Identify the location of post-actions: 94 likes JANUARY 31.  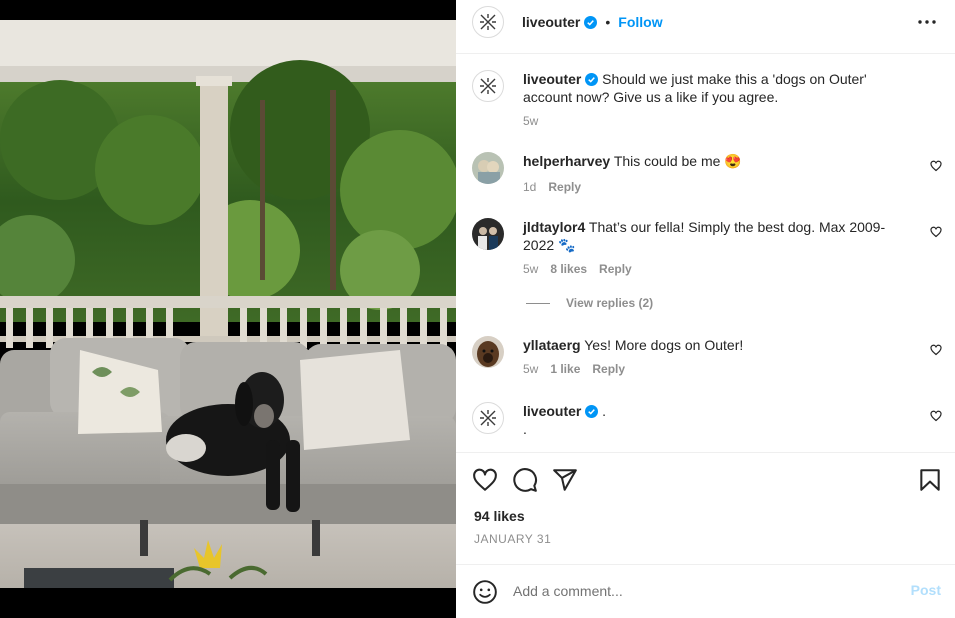
(705, 508).